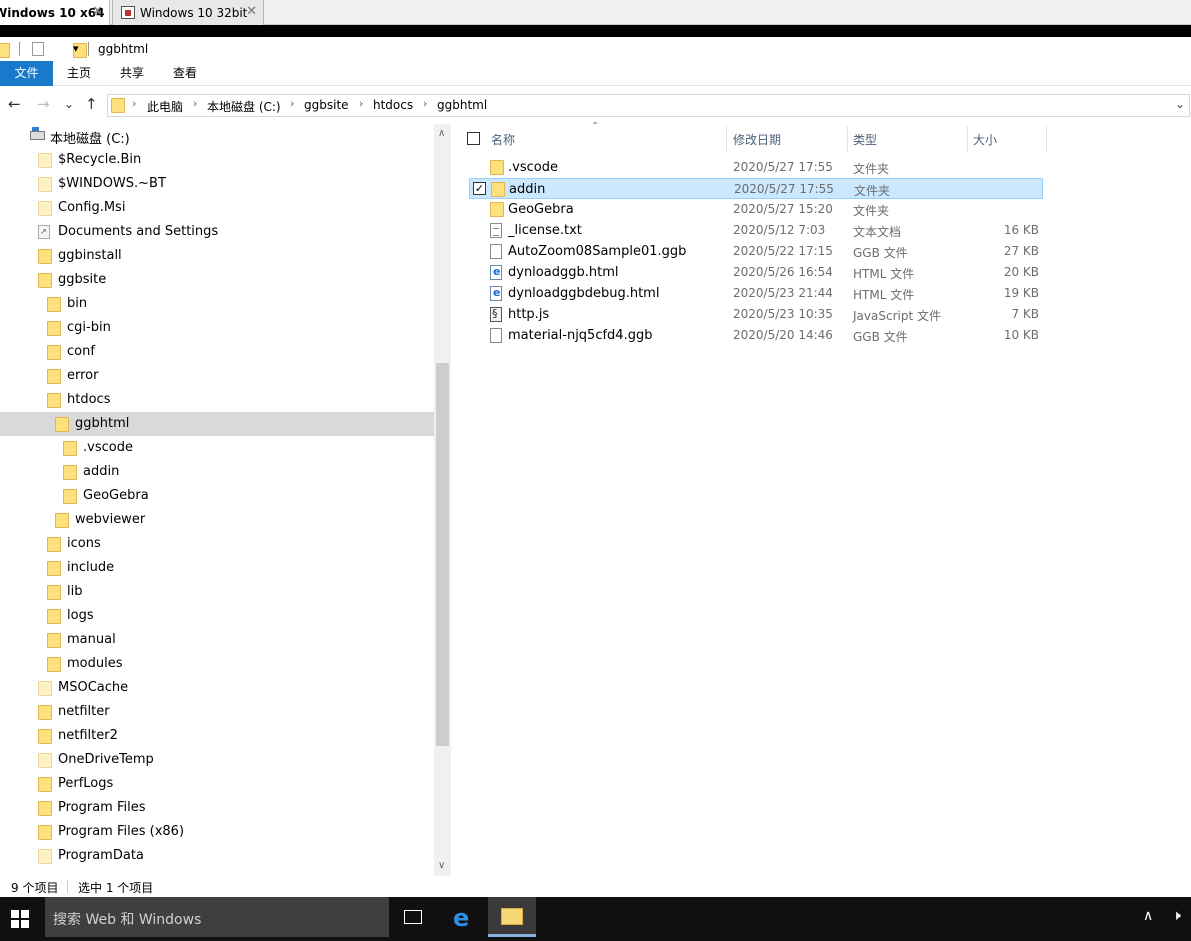  I want to click on tab-home: 主页, so click(79, 73).